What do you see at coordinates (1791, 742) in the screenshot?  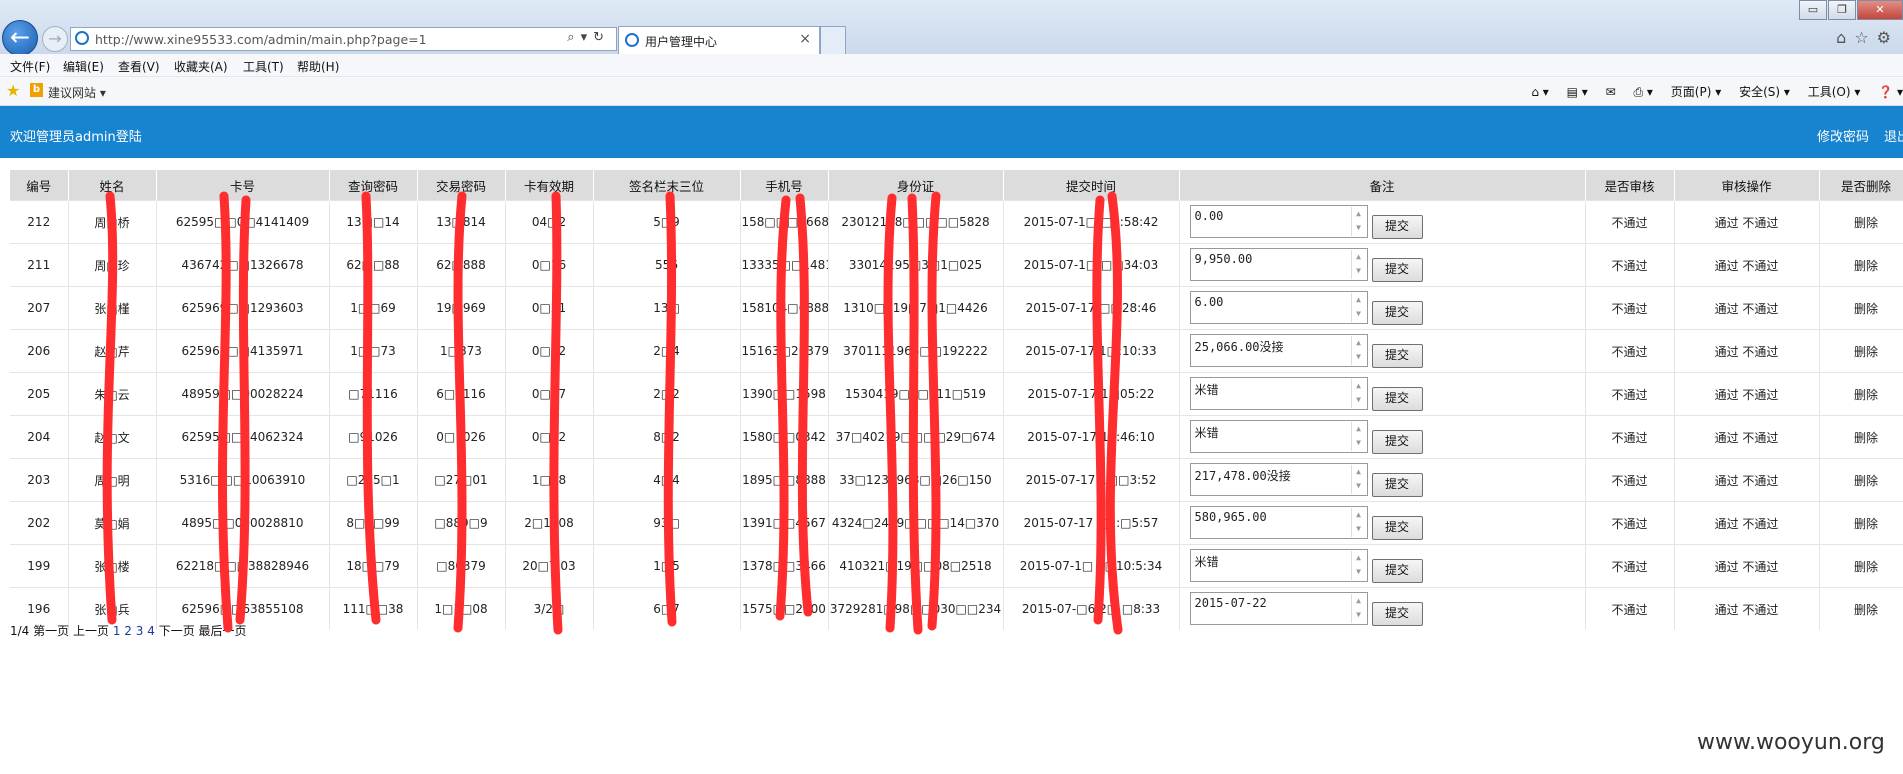 I see `watermark: www.wooyun.org` at bounding box center [1791, 742].